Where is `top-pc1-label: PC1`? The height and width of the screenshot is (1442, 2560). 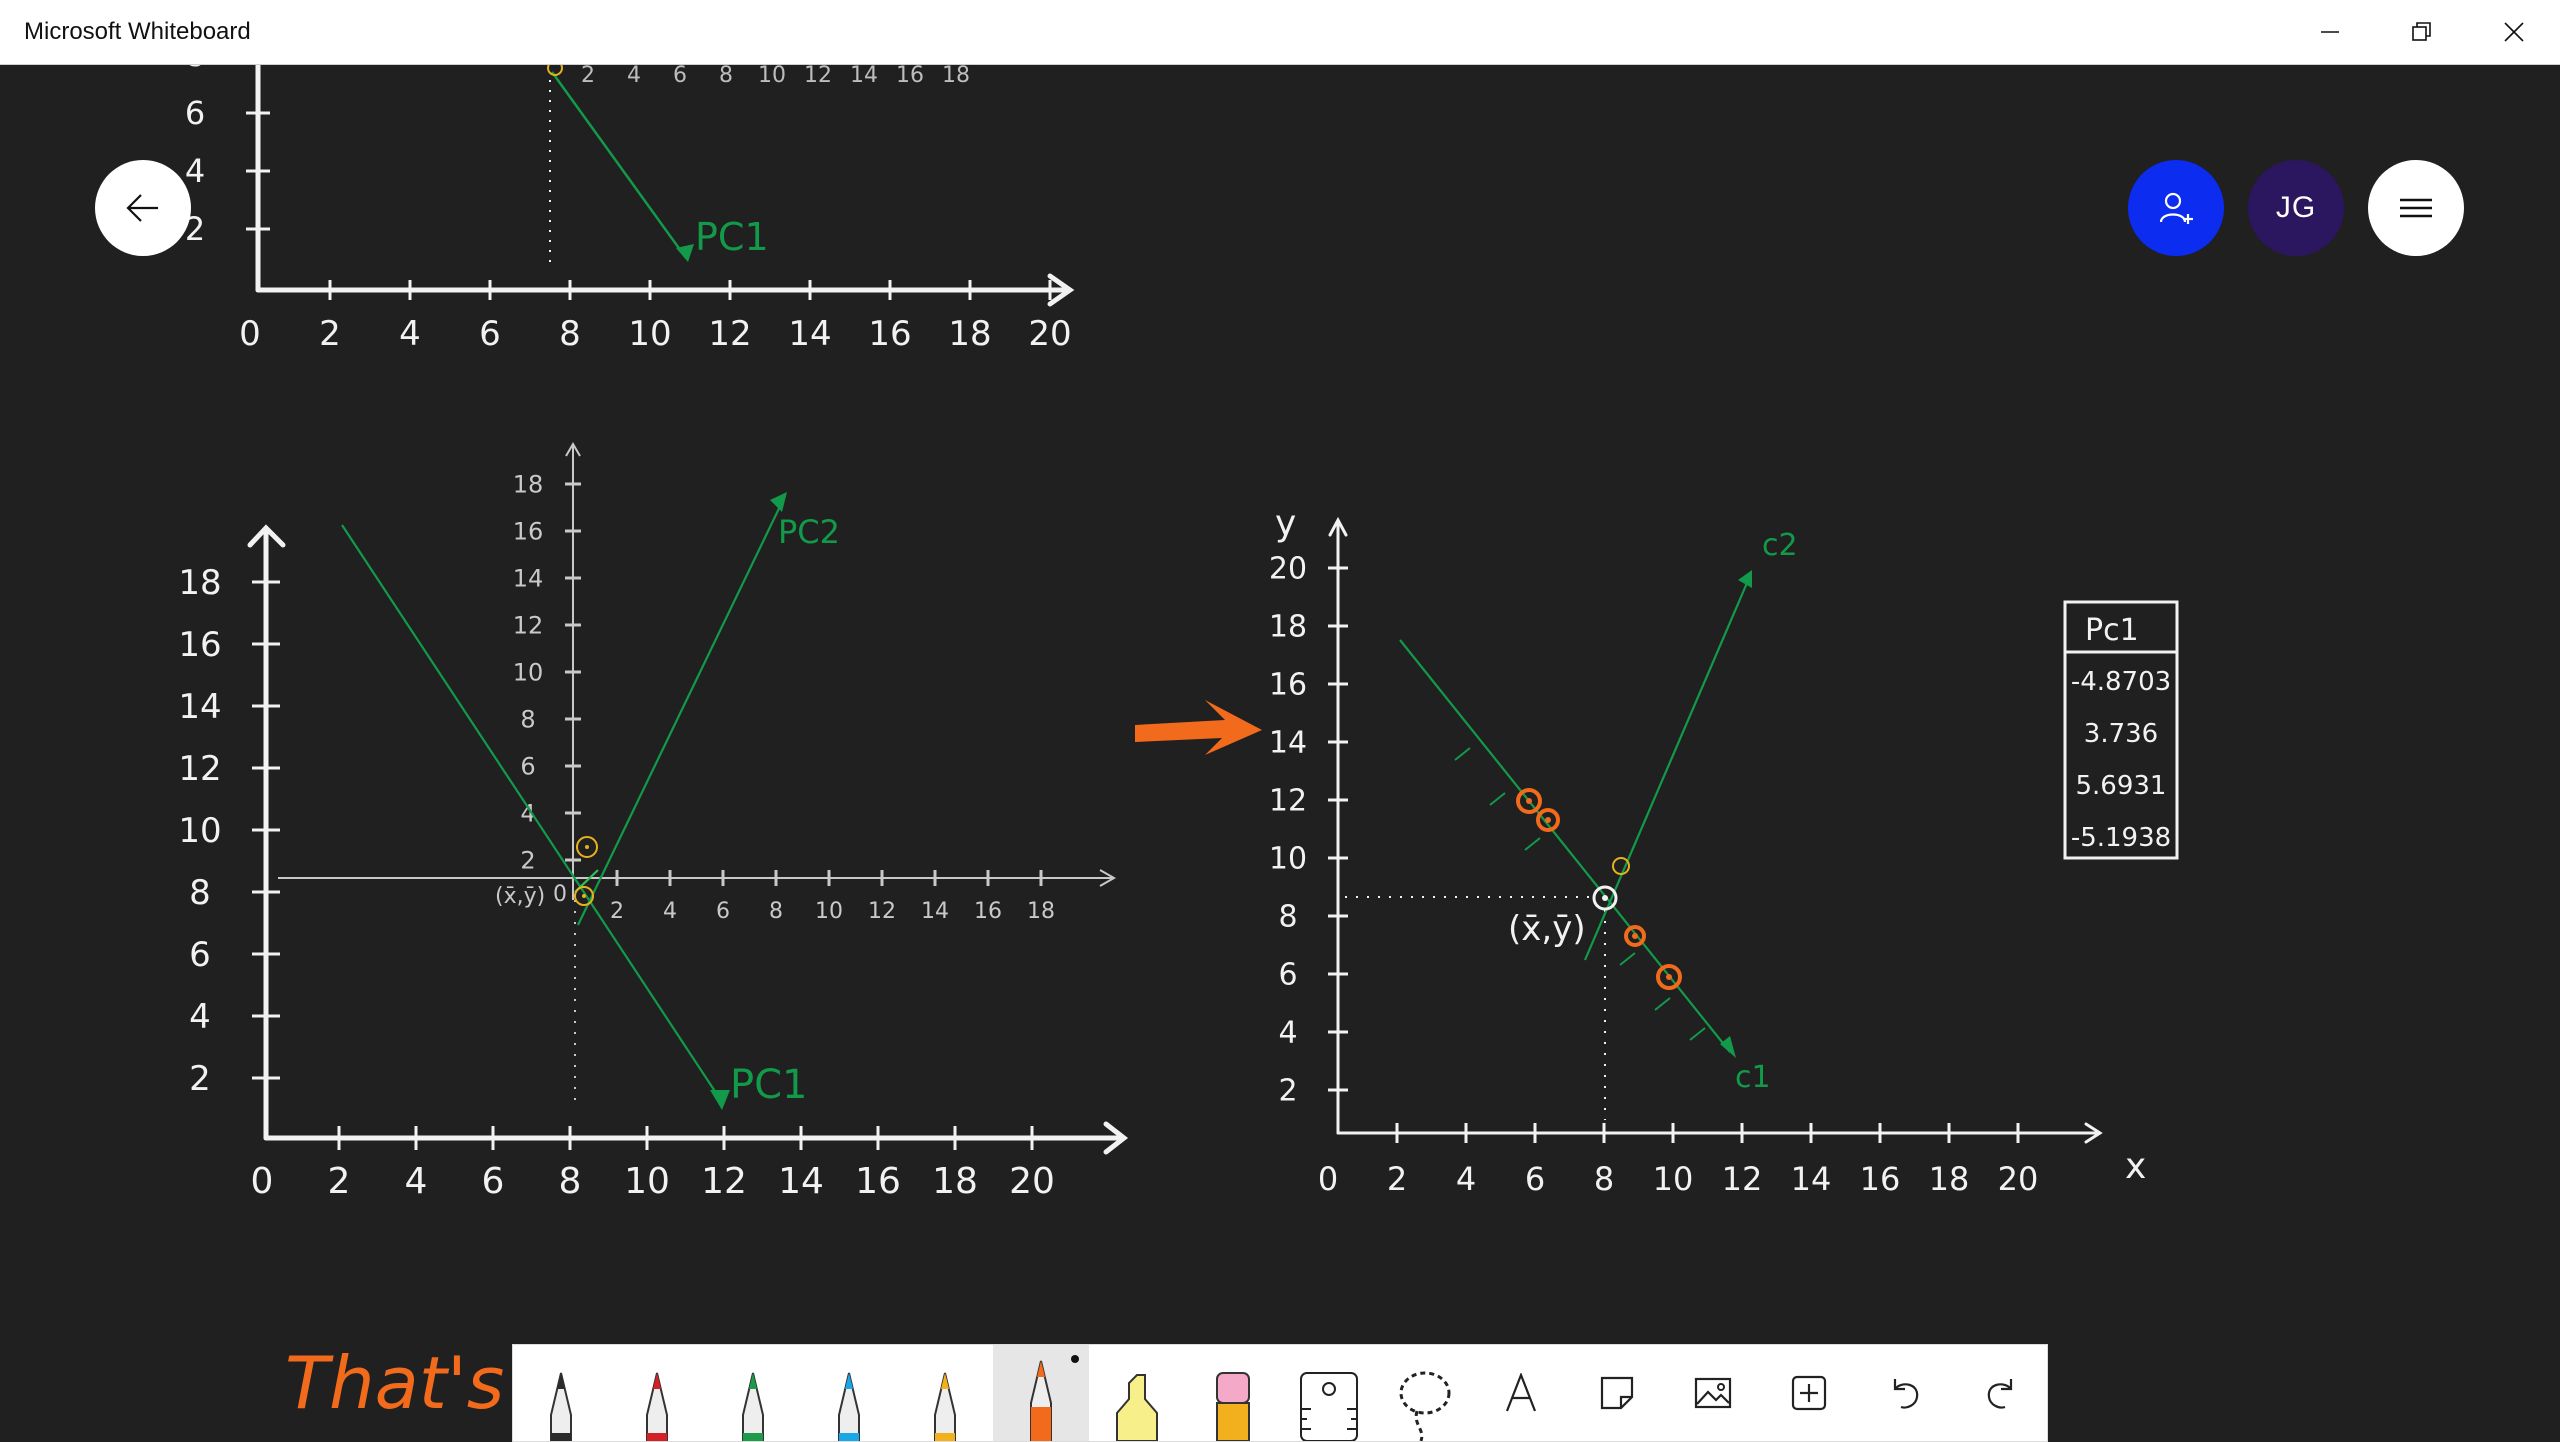 top-pc1-label: PC1 is located at coordinates (732, 237).